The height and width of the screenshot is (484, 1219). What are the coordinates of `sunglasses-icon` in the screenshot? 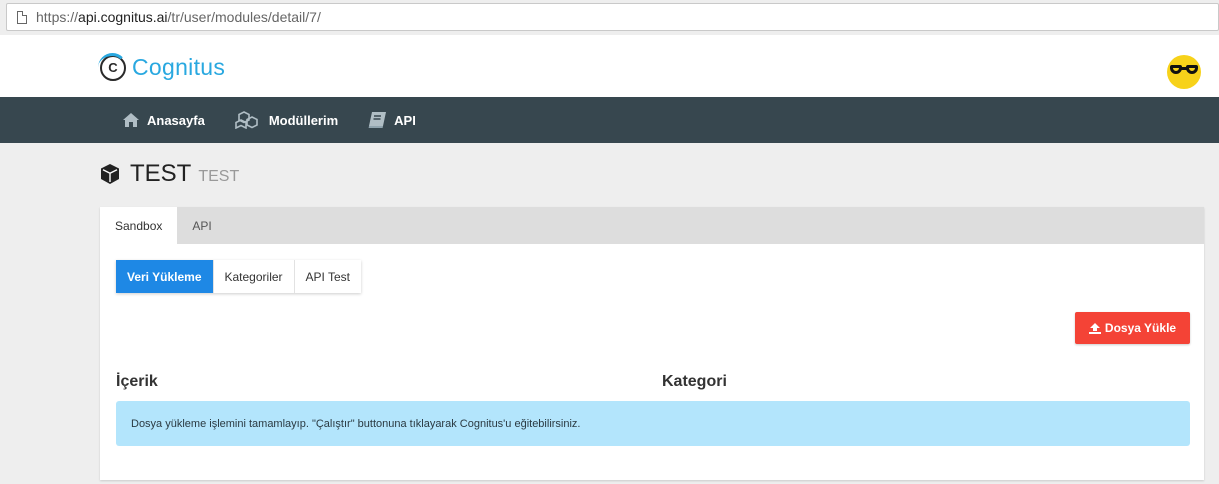 It's located at (1184, 70).